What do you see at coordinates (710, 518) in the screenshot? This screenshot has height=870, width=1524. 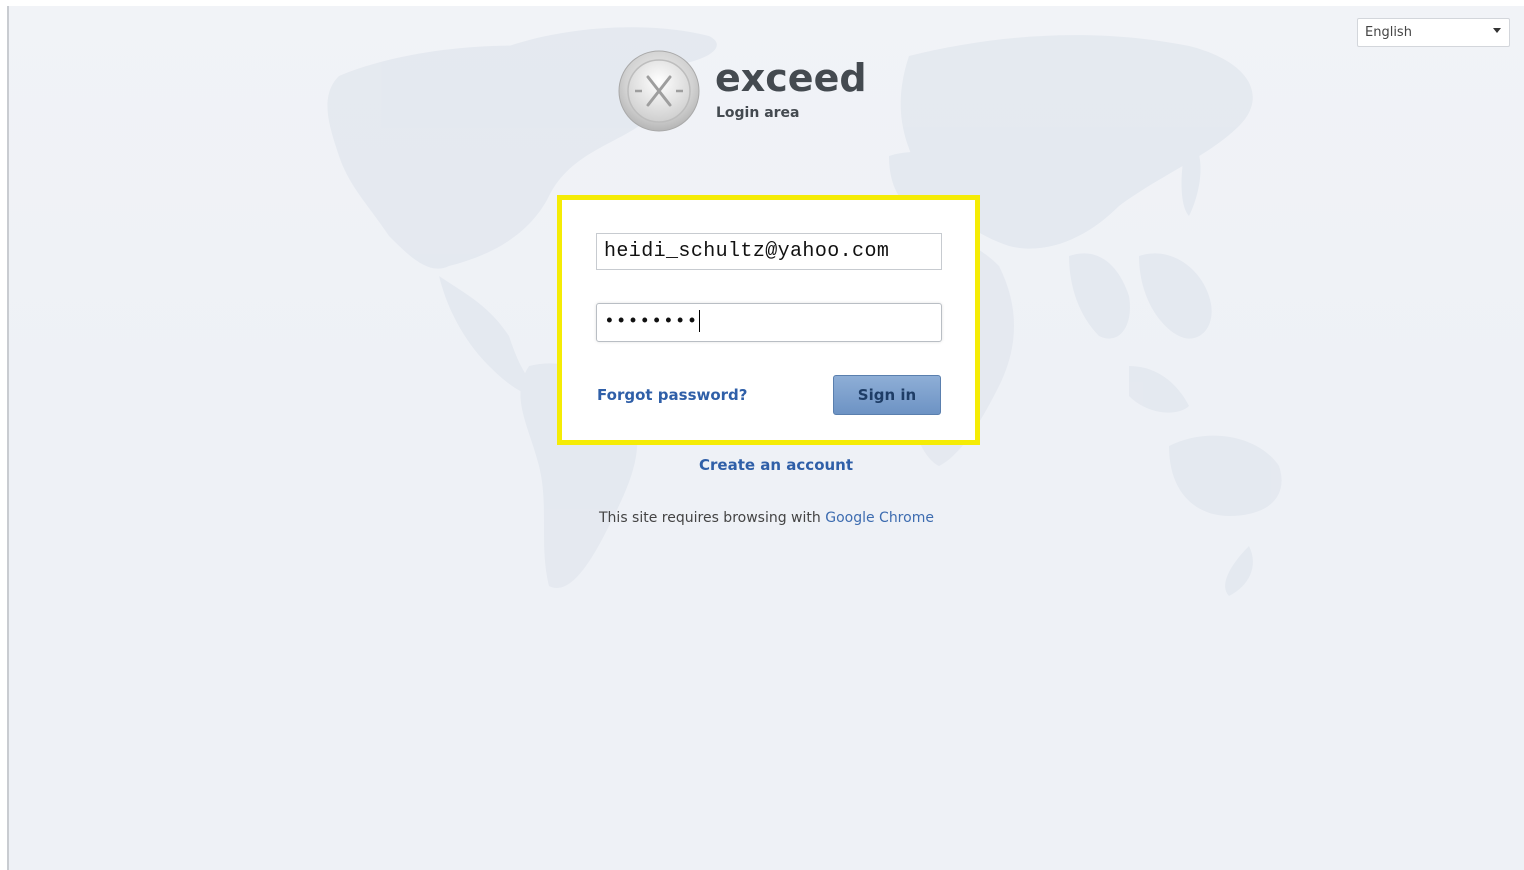 I see `browser-note-text: This site requires browsing with` at bounding box center [710, 518].